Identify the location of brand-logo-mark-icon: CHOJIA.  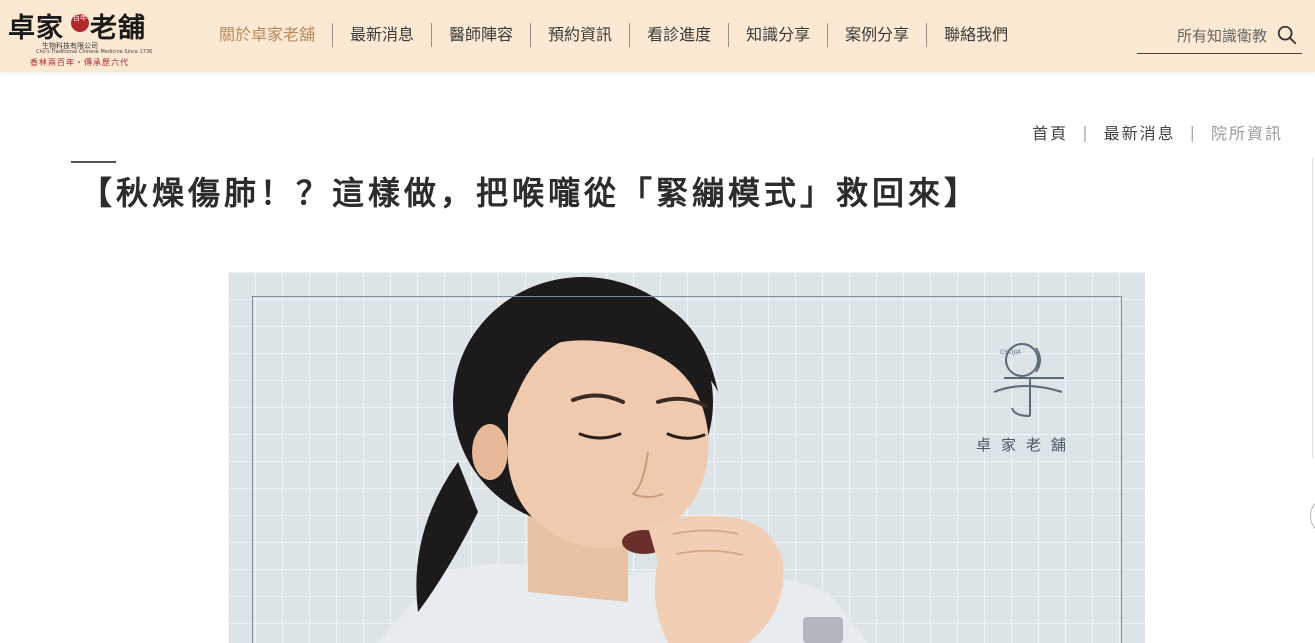
(1028, 380).